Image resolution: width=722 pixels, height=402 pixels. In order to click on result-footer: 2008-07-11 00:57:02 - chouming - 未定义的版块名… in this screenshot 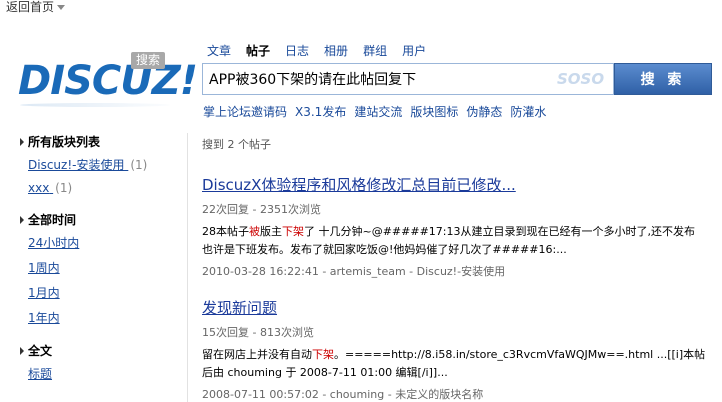, I will do `click(343, 394)`.